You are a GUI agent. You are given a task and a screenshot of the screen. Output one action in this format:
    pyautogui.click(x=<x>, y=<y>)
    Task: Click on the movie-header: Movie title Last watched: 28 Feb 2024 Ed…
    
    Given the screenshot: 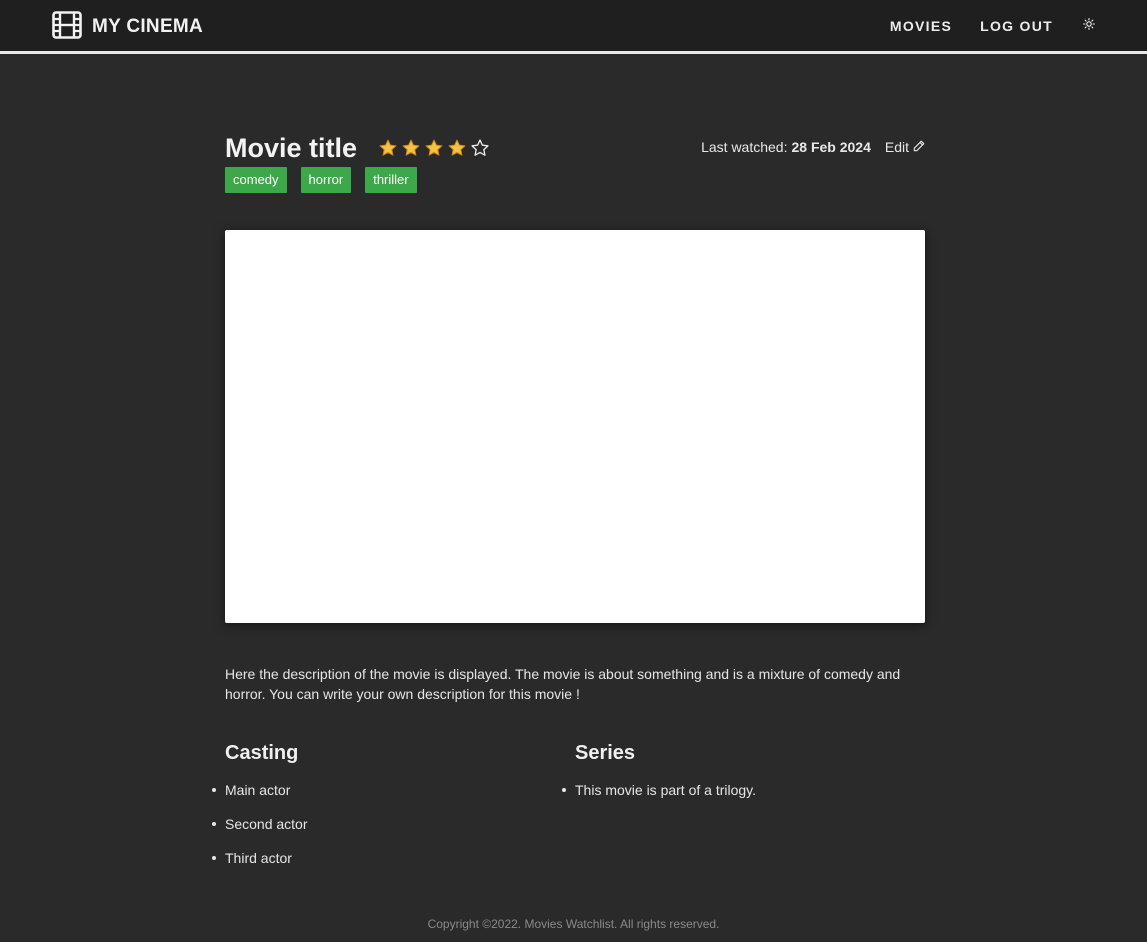 What is the action you would take?
    pyautogui.click(x=575, y=161)
    